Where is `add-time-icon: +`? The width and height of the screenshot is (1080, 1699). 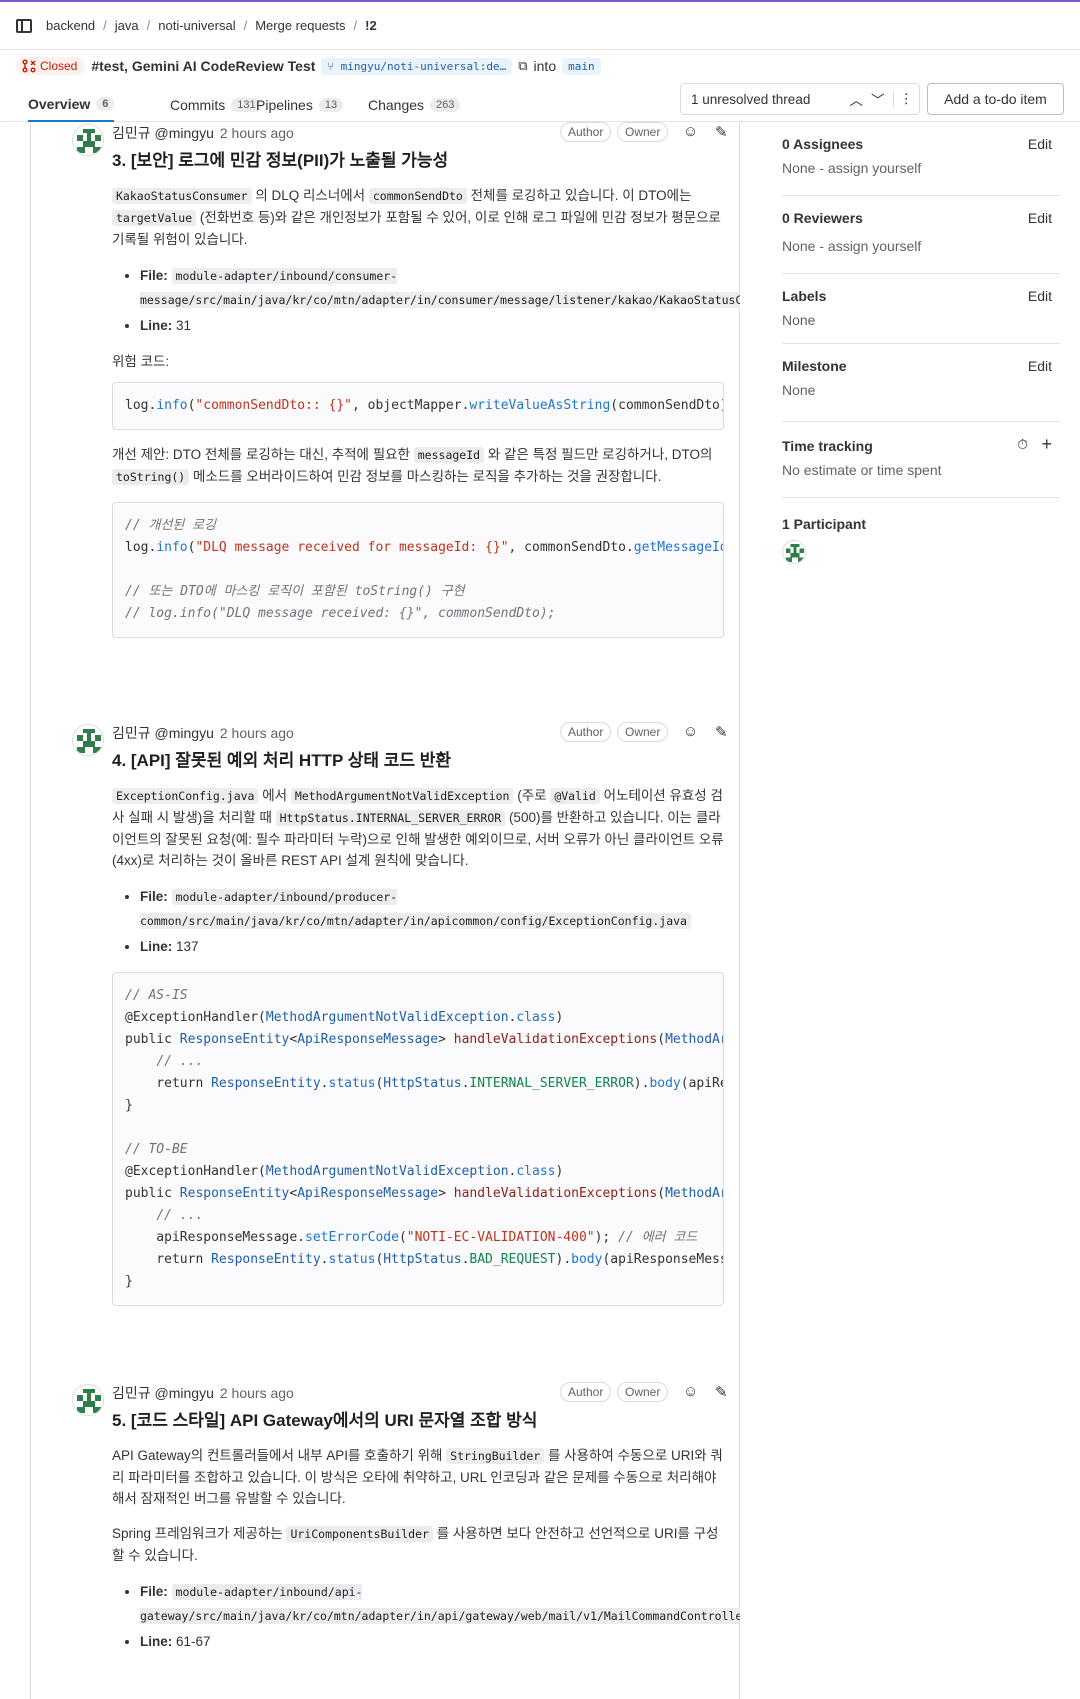 add-time-icon: + is located at coordinates (1046, 444).